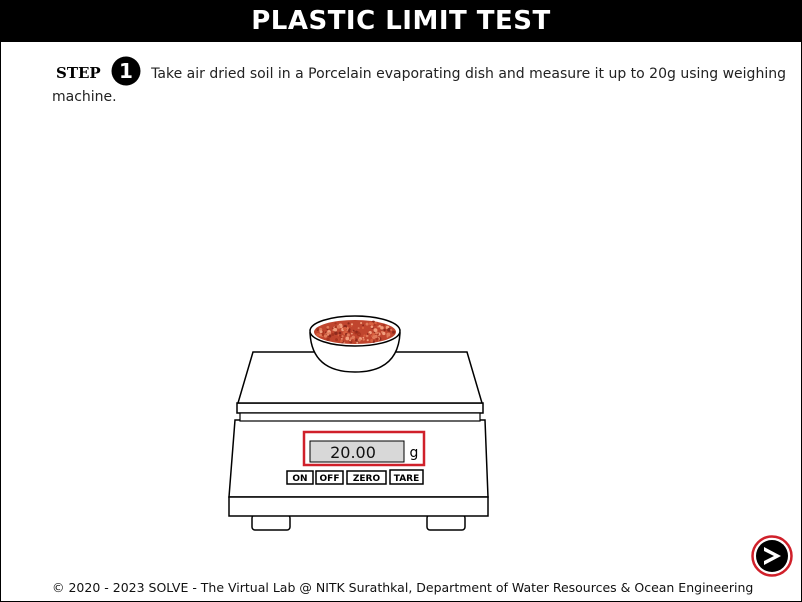 The height and width of the screenshot is (602, 802). I want to click on zero-button: ZERO, so click(366, 477).